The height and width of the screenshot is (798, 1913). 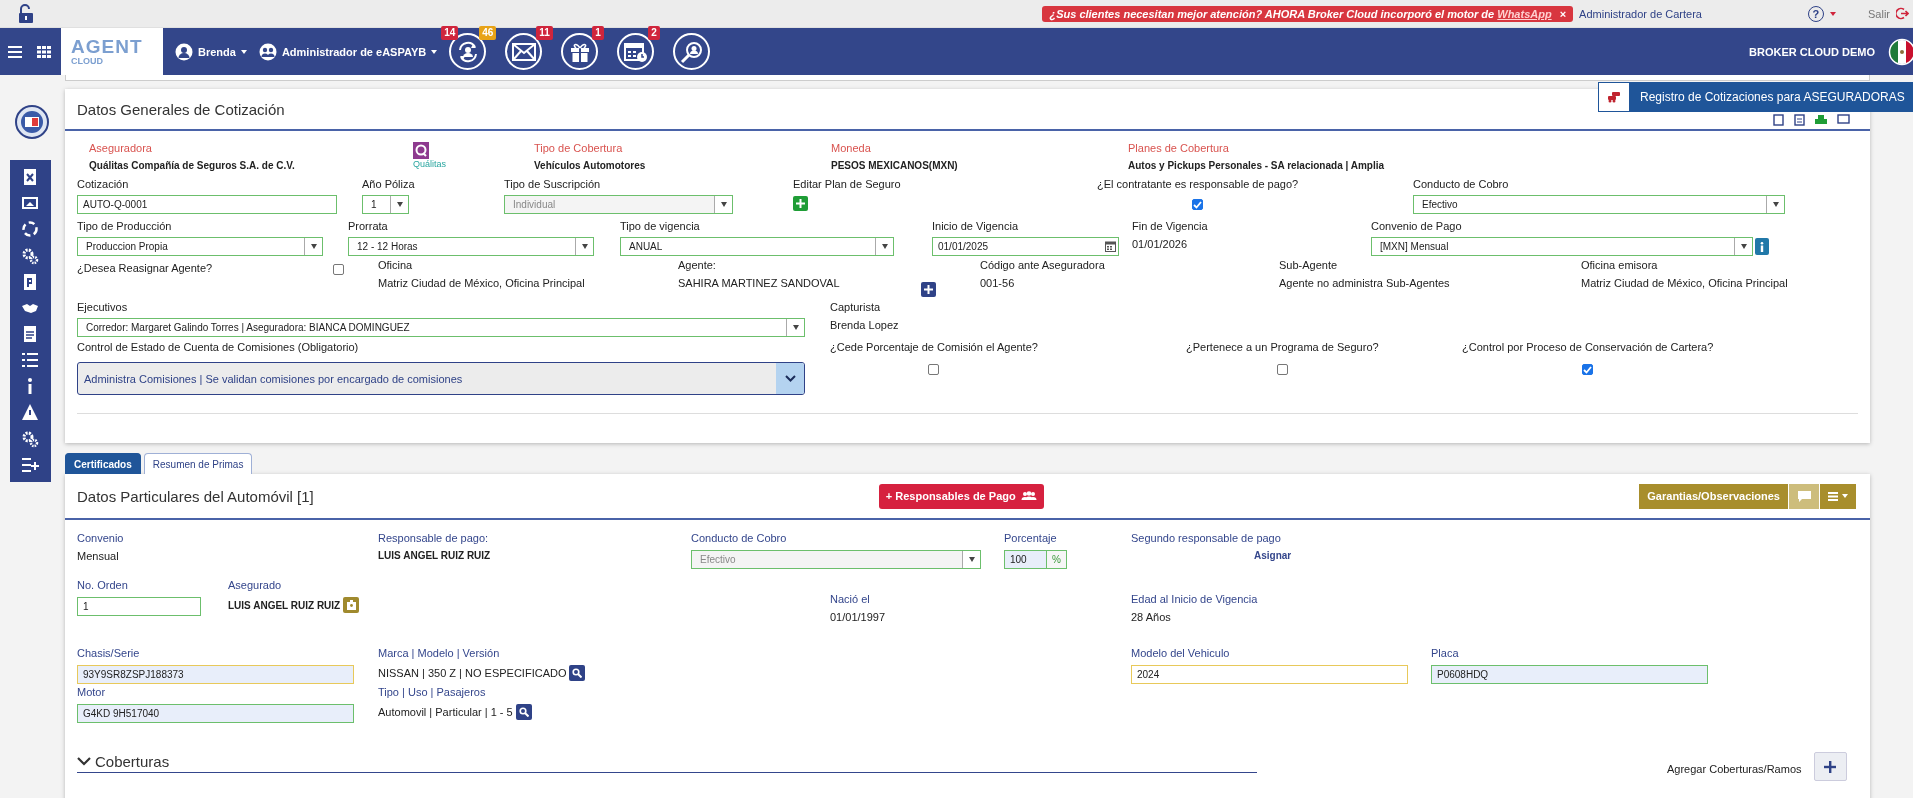 I want to click on plus-icon, so click(x=1830, y=766).